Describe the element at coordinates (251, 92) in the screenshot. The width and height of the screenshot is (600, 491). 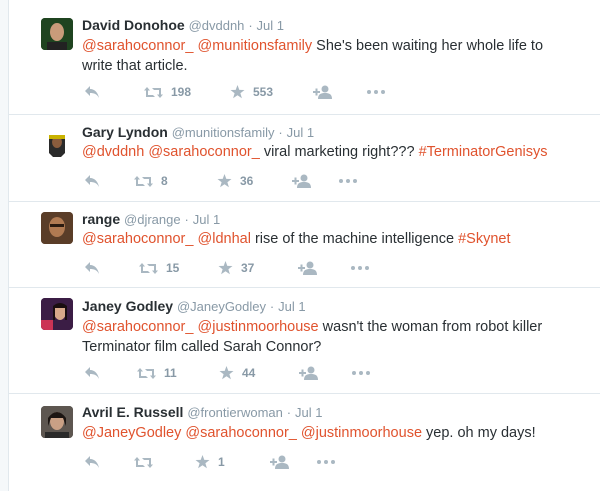
I see `favorite-button: 553` at that location.